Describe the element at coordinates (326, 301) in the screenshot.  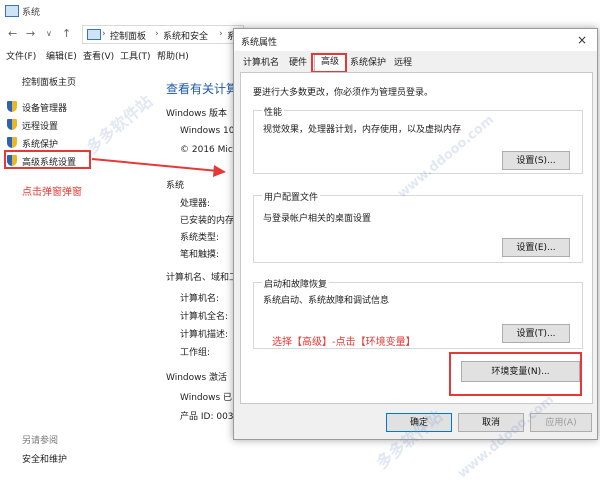
I see `group-description: 系统启动、系统故障和调试信息` at that location.